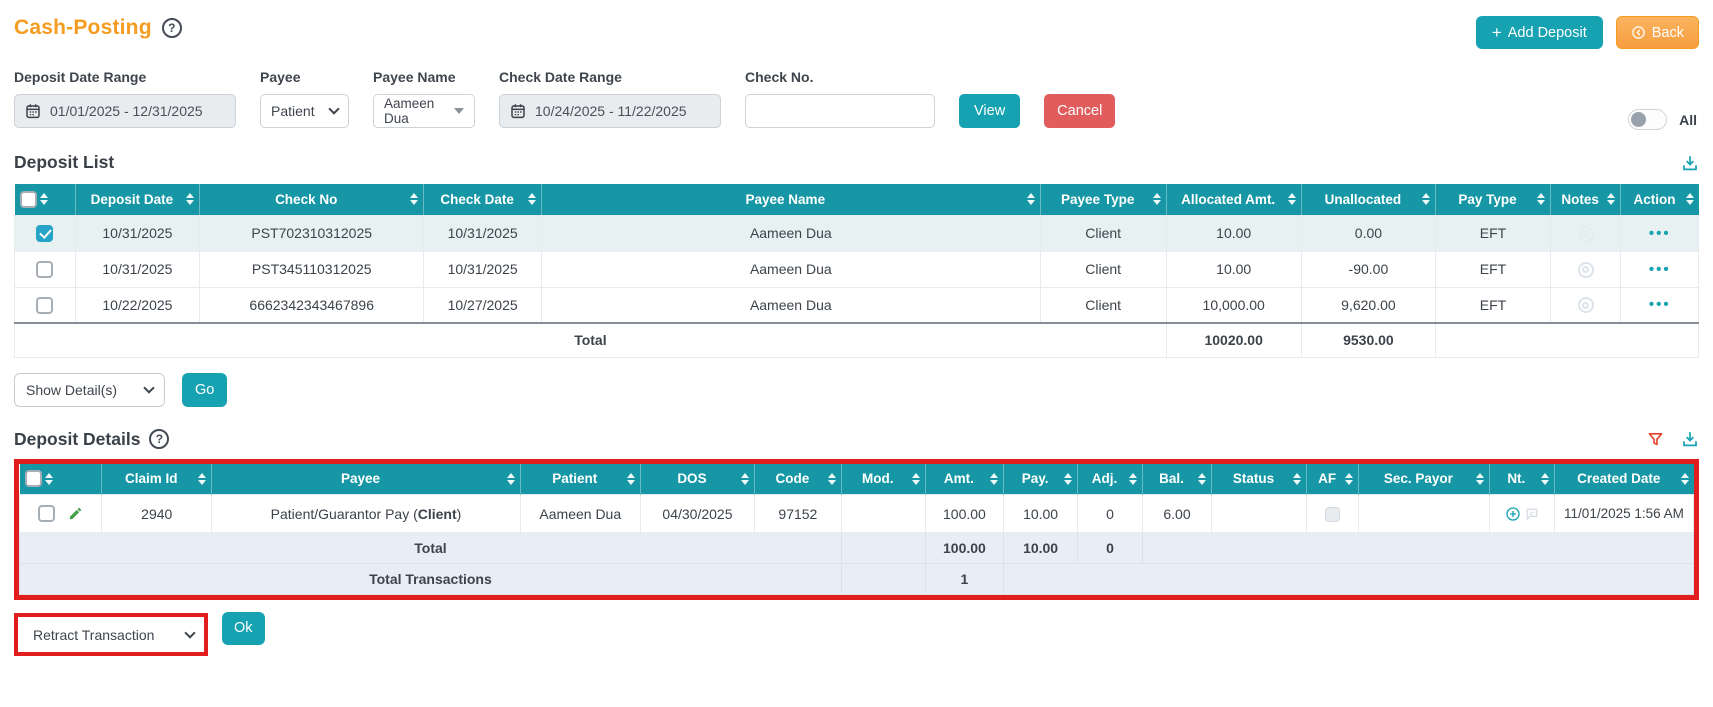 The image size is (1713, 707). What do you see at coordinates (856, 32) in the screenshot?
I see `page-header: Cash-Posting ? + Add Deposit Back` at bounding box center [856, 32].